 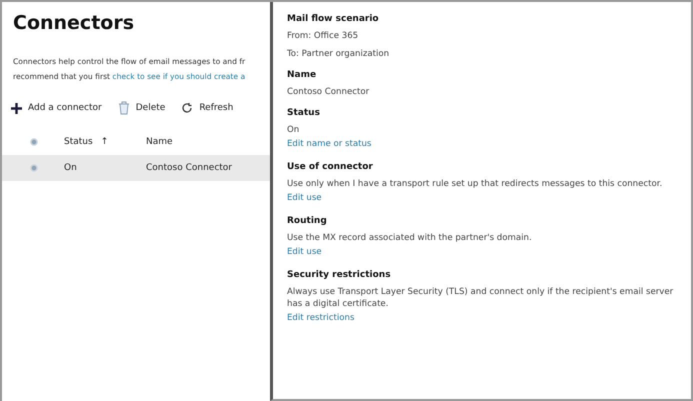 What do you see at coordinates (189, 168) in the screenshot?
I see `table-cell: Contoso Connector` at bounding box center [189, 168].